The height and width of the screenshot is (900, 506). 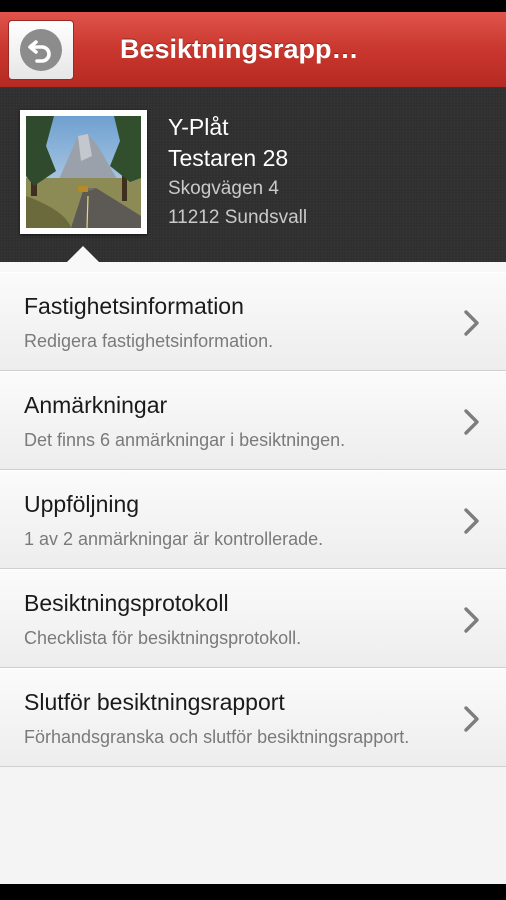 What do you see at coordinates (83, 254) in the screenshot?
I see `header-pointer` at bounding box center [83, 254].